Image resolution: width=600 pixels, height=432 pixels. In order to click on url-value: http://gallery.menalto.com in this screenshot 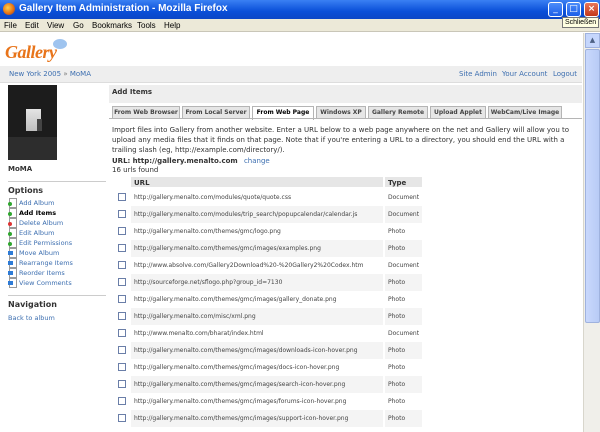, I will do `click(185, 161)`.